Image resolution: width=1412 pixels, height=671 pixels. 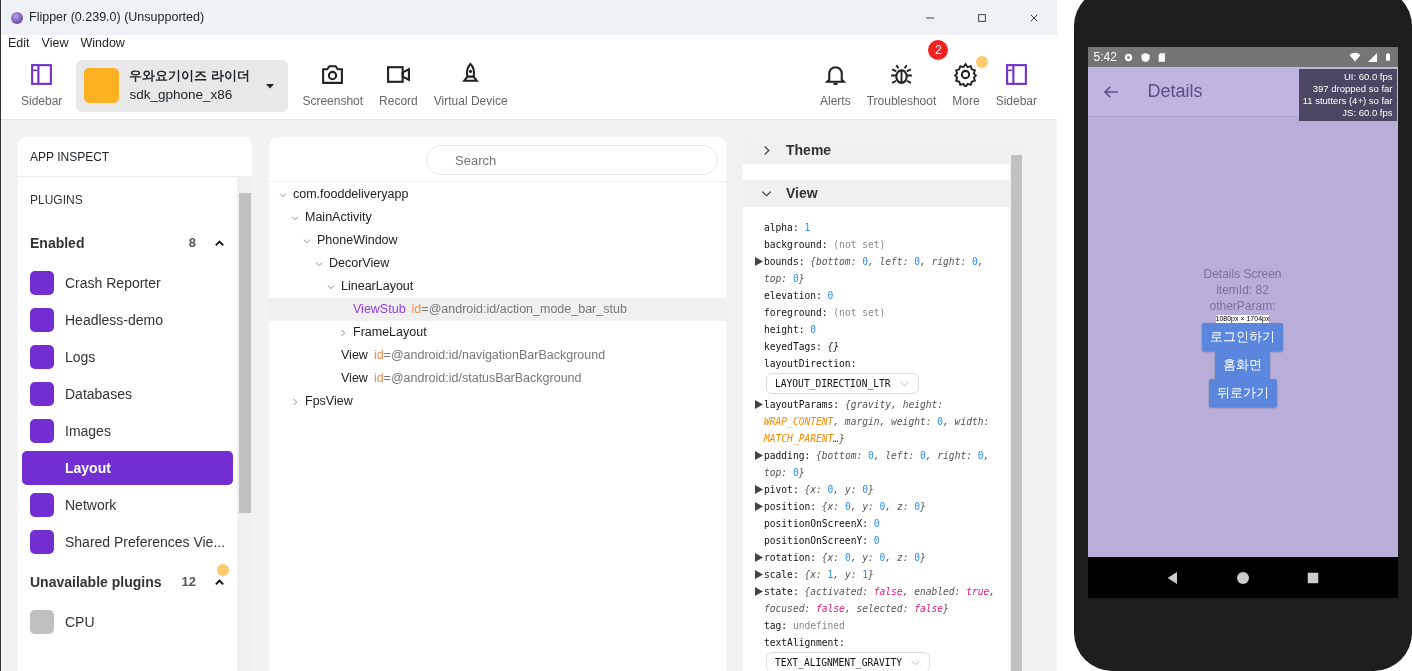 What do you see at coordinates (127, 468) in the screenshot?
I see `plugin-item: Layout` at bounding box center [127, 468].